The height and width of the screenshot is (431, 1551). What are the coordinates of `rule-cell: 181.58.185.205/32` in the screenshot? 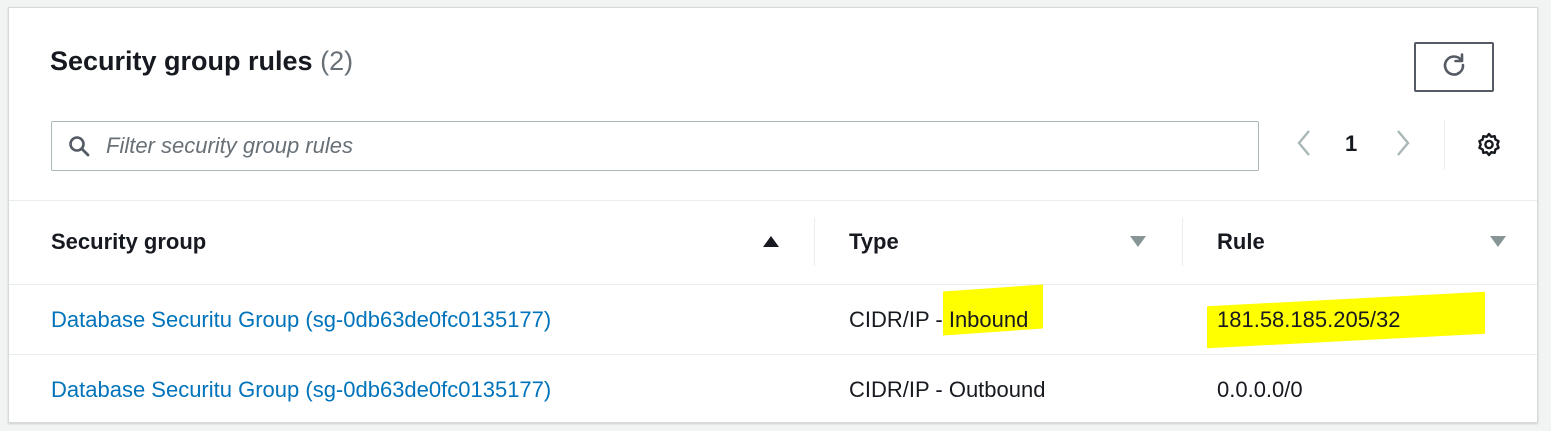 It's located at (1309, 319).